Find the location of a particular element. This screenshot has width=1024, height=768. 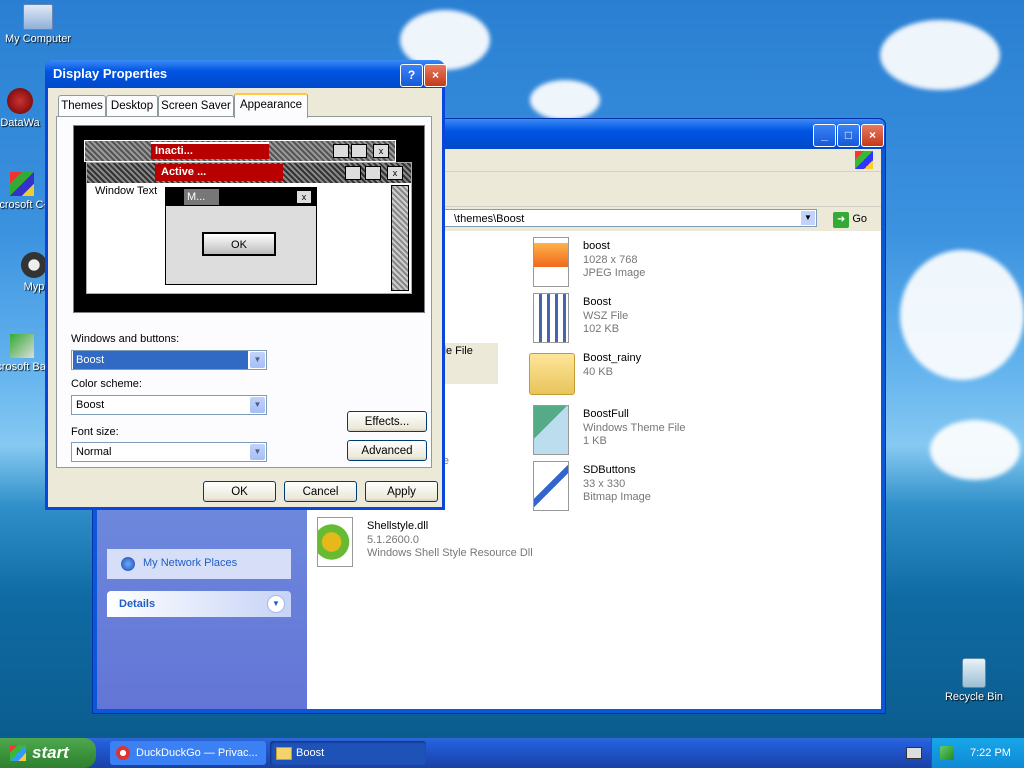

cancel-button: Cancel is located at coordinates (320, 491).